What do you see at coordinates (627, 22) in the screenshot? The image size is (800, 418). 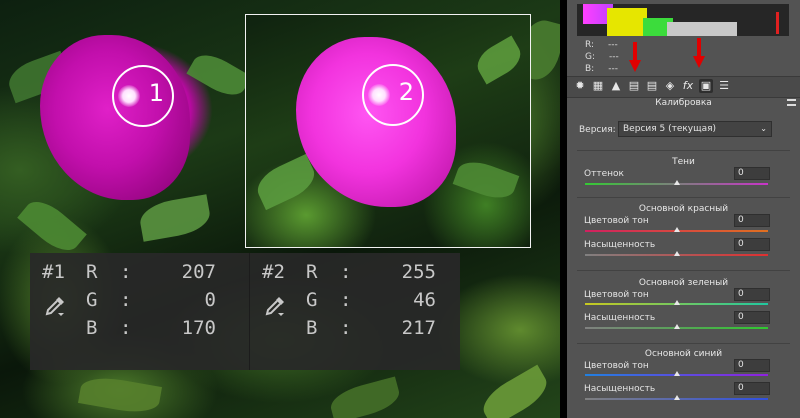 I see `histogram-yellow` at bounding box center [627, 22].